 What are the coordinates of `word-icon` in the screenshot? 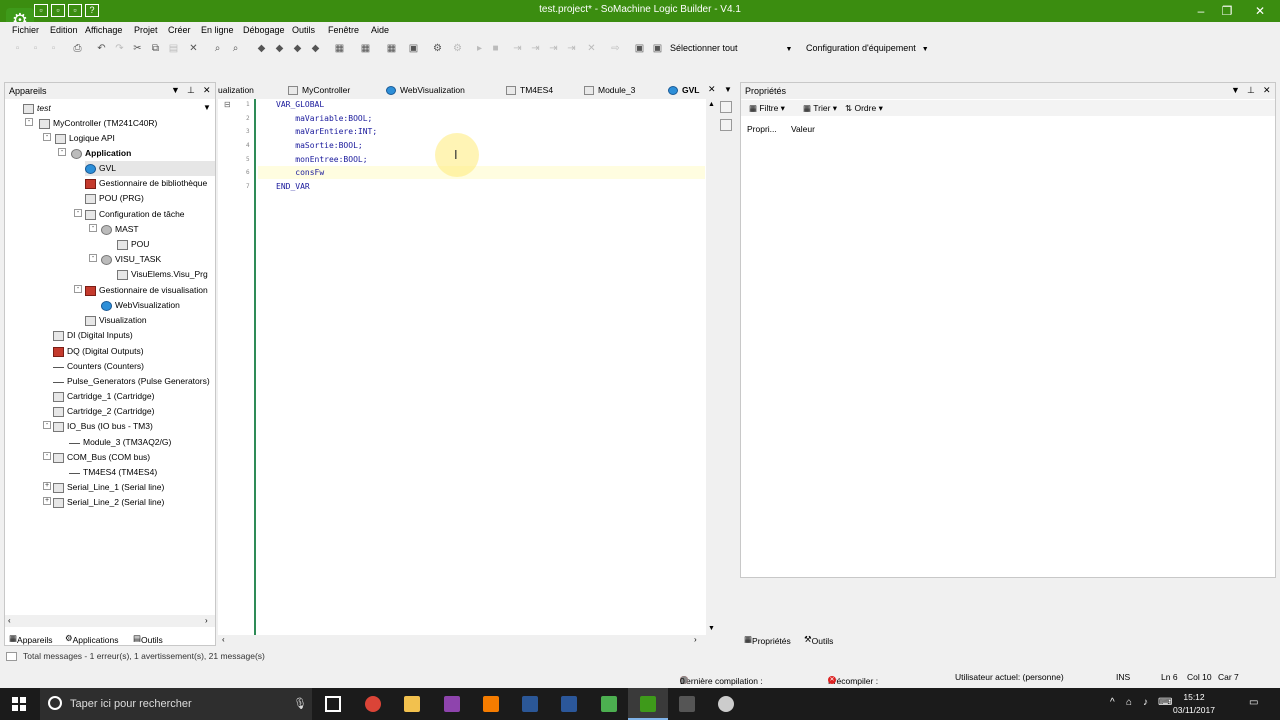 It's located at (569, 704).